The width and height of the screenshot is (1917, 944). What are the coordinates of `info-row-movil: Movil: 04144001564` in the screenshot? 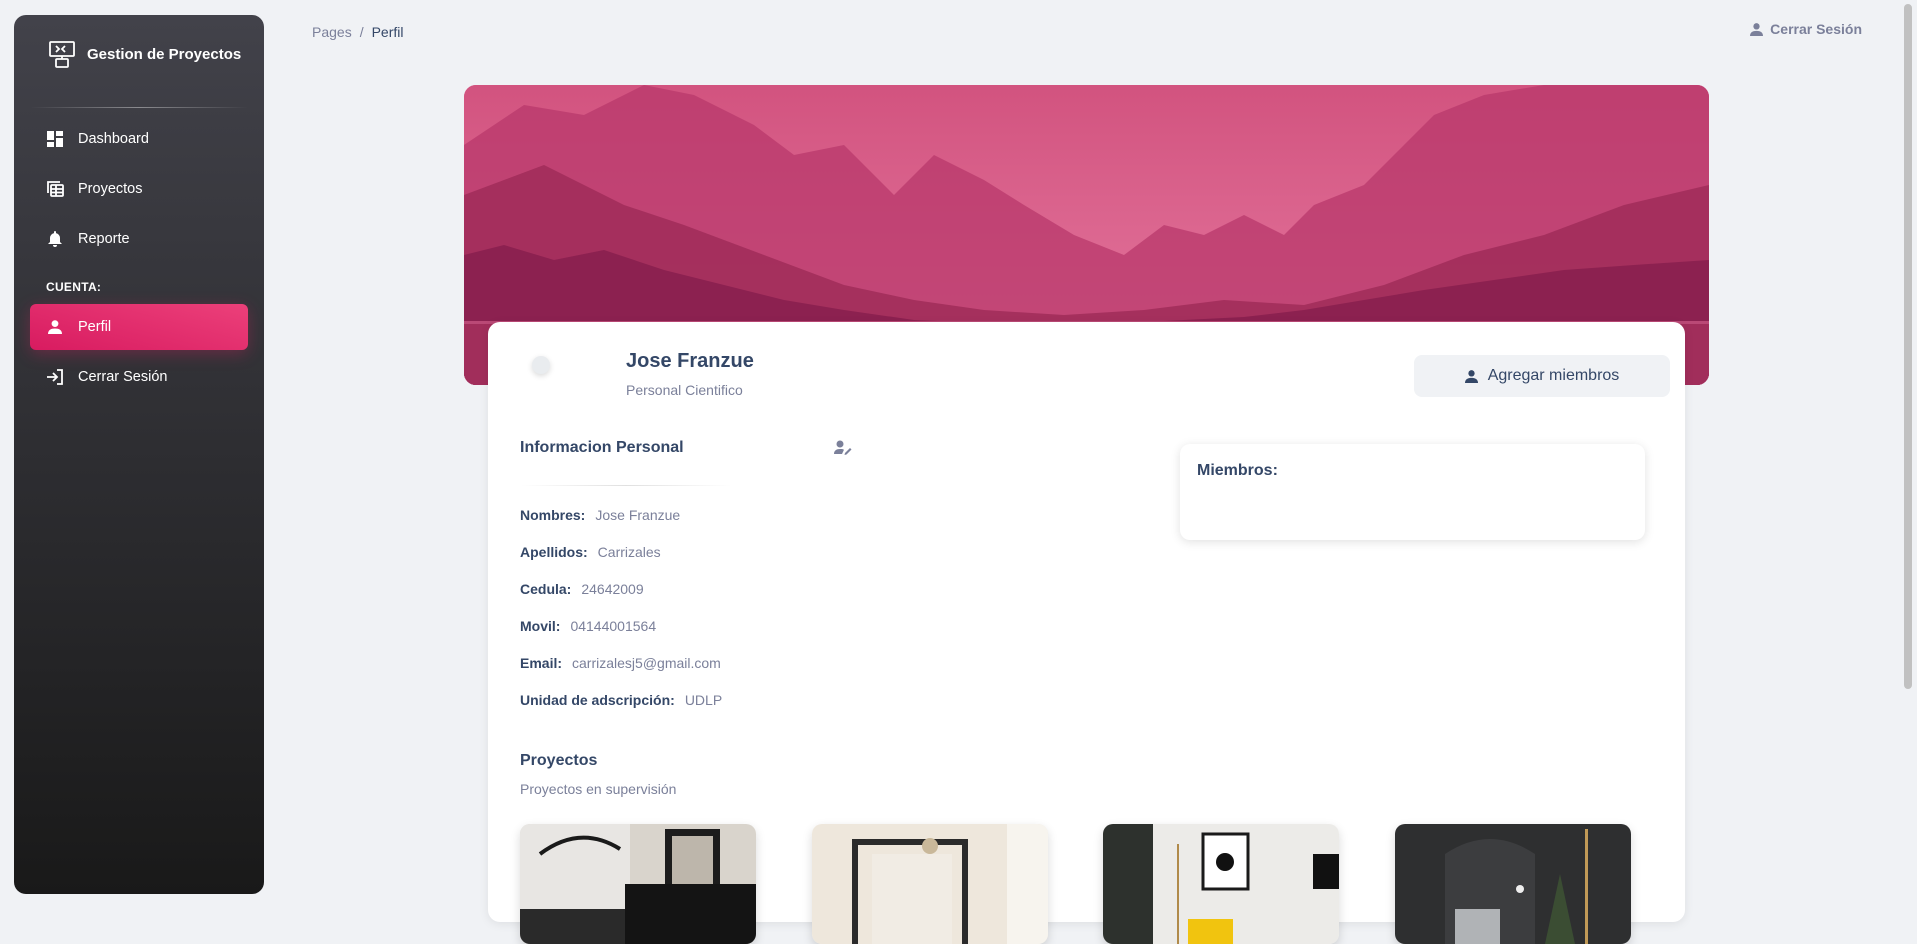 It's located at (621, 625).